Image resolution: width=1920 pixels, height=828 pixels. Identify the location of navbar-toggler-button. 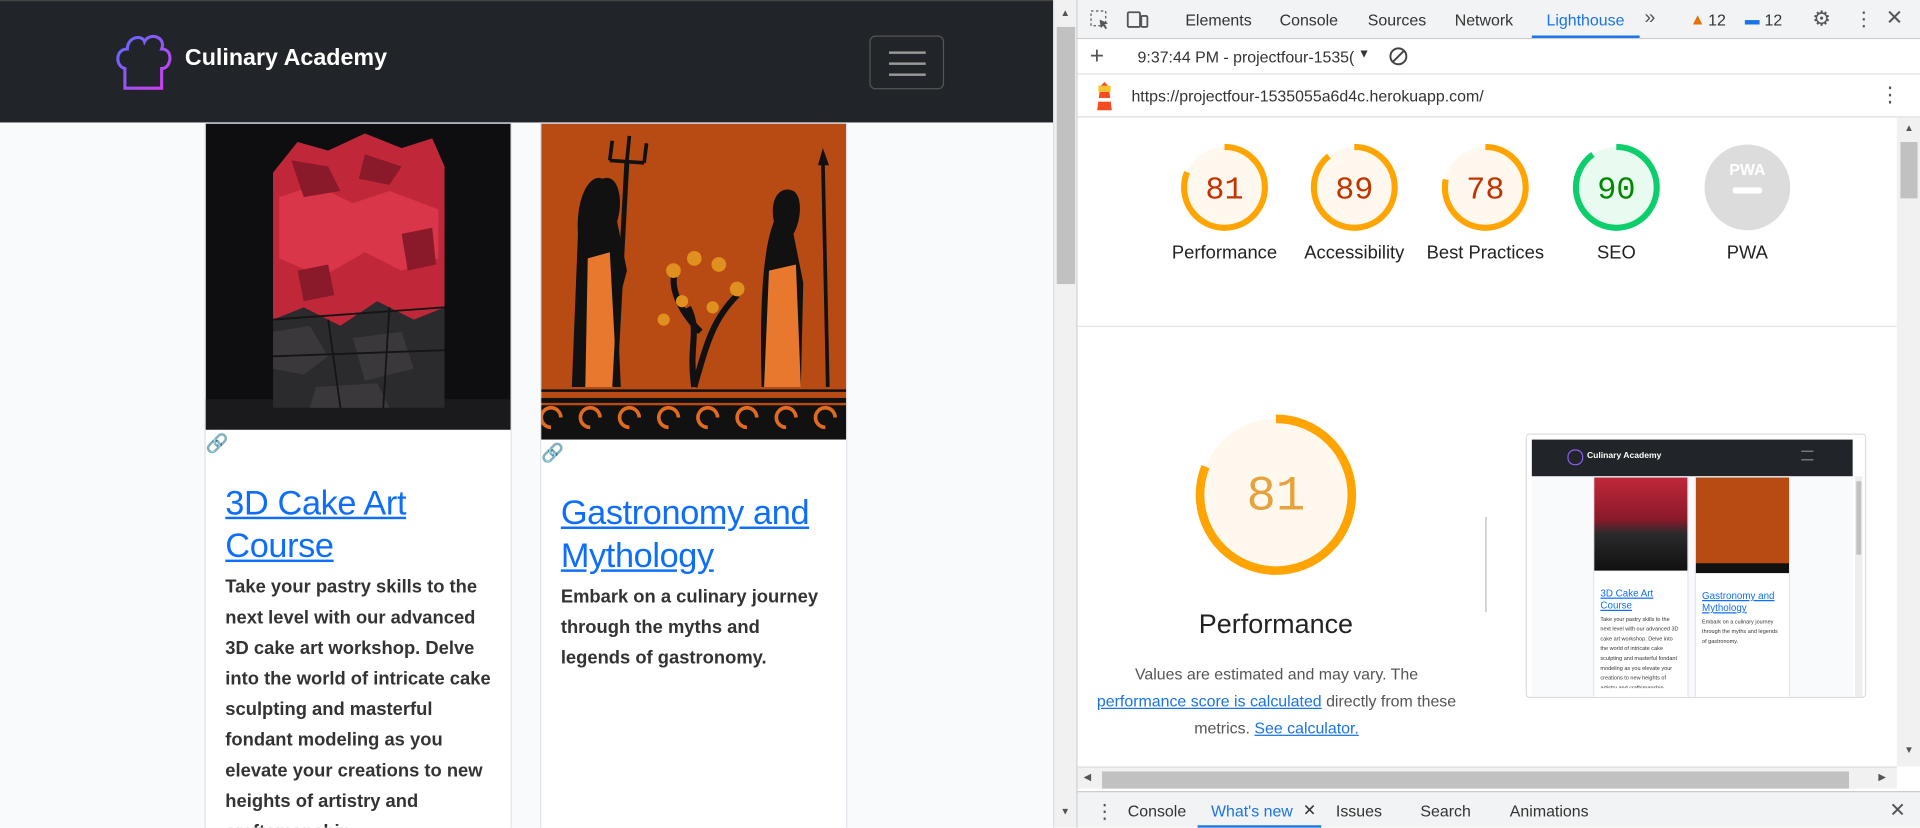
(907, 62).